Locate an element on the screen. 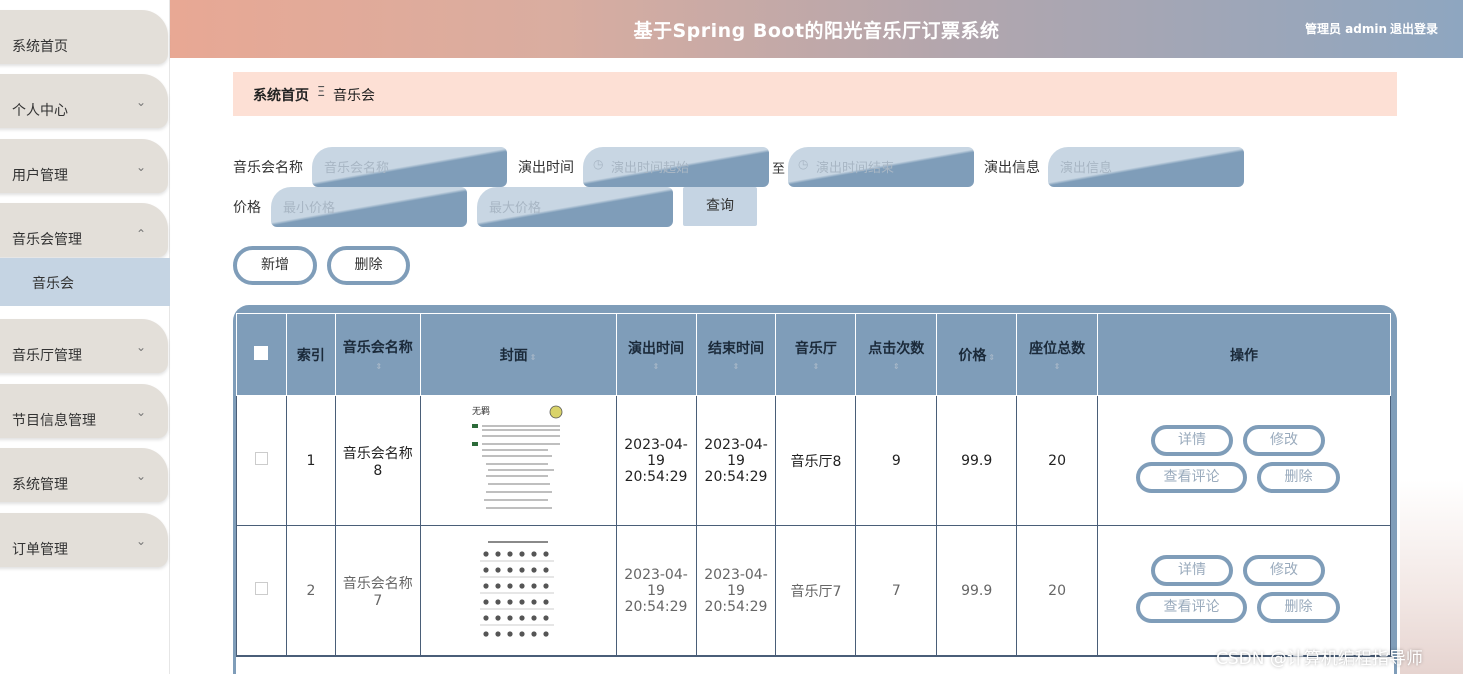  sidebar-item-personal-center: 个人中心 ⌄ is located at coordinates (84, 101).